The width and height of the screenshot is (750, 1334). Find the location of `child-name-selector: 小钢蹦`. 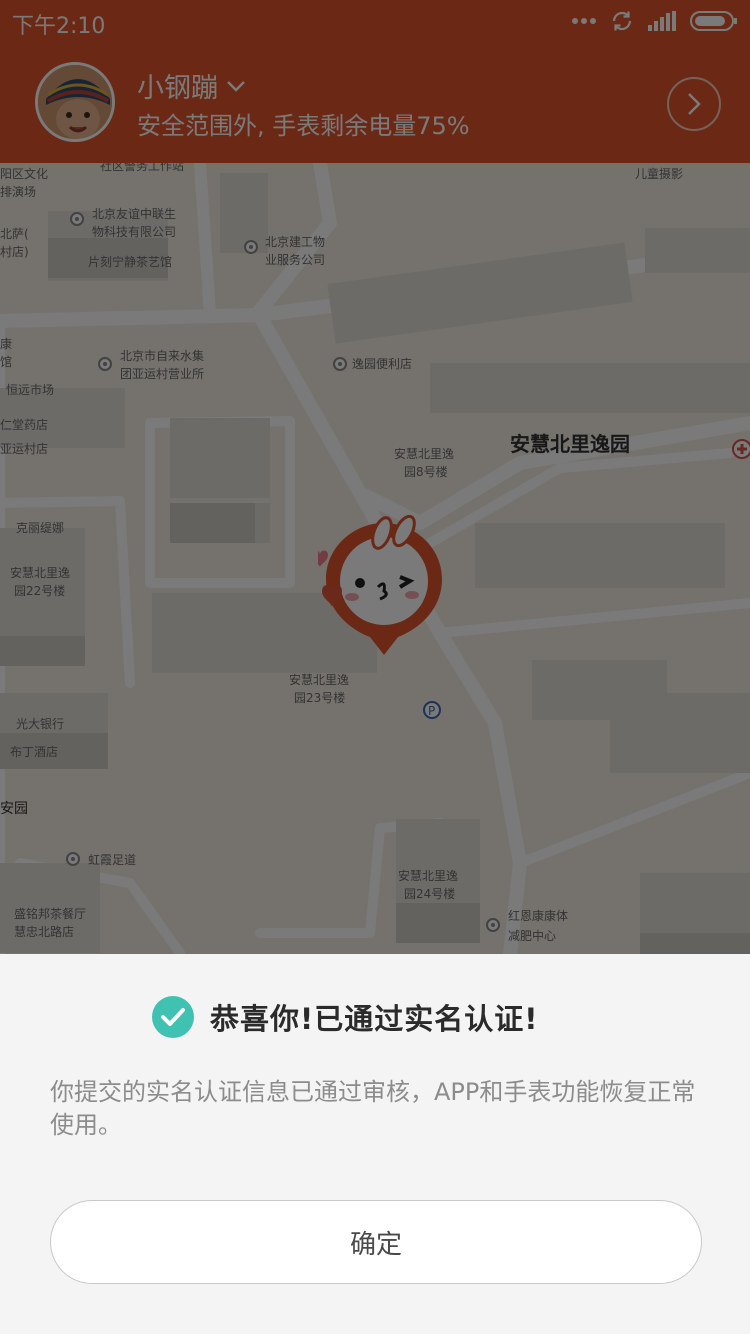

child-name-selector: 小钢蹦 is located at coordinates (191, 85).